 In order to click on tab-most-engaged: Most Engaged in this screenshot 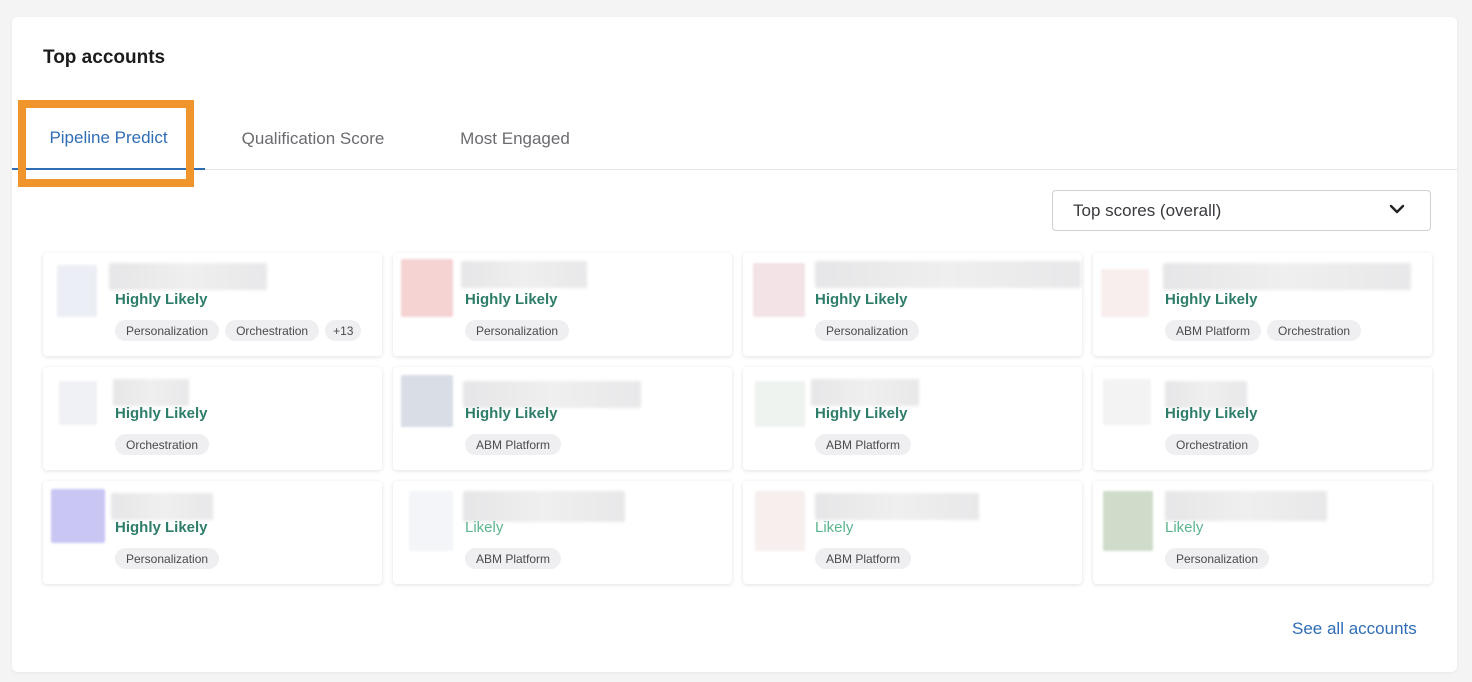, I will do `click(515, 138)`.